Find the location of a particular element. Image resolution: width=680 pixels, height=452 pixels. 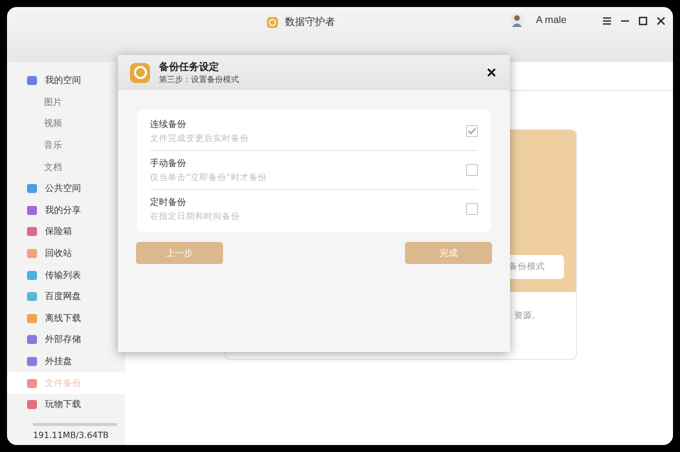

sidebar-label: 外挂盘 is located at coordinates (58, 362).